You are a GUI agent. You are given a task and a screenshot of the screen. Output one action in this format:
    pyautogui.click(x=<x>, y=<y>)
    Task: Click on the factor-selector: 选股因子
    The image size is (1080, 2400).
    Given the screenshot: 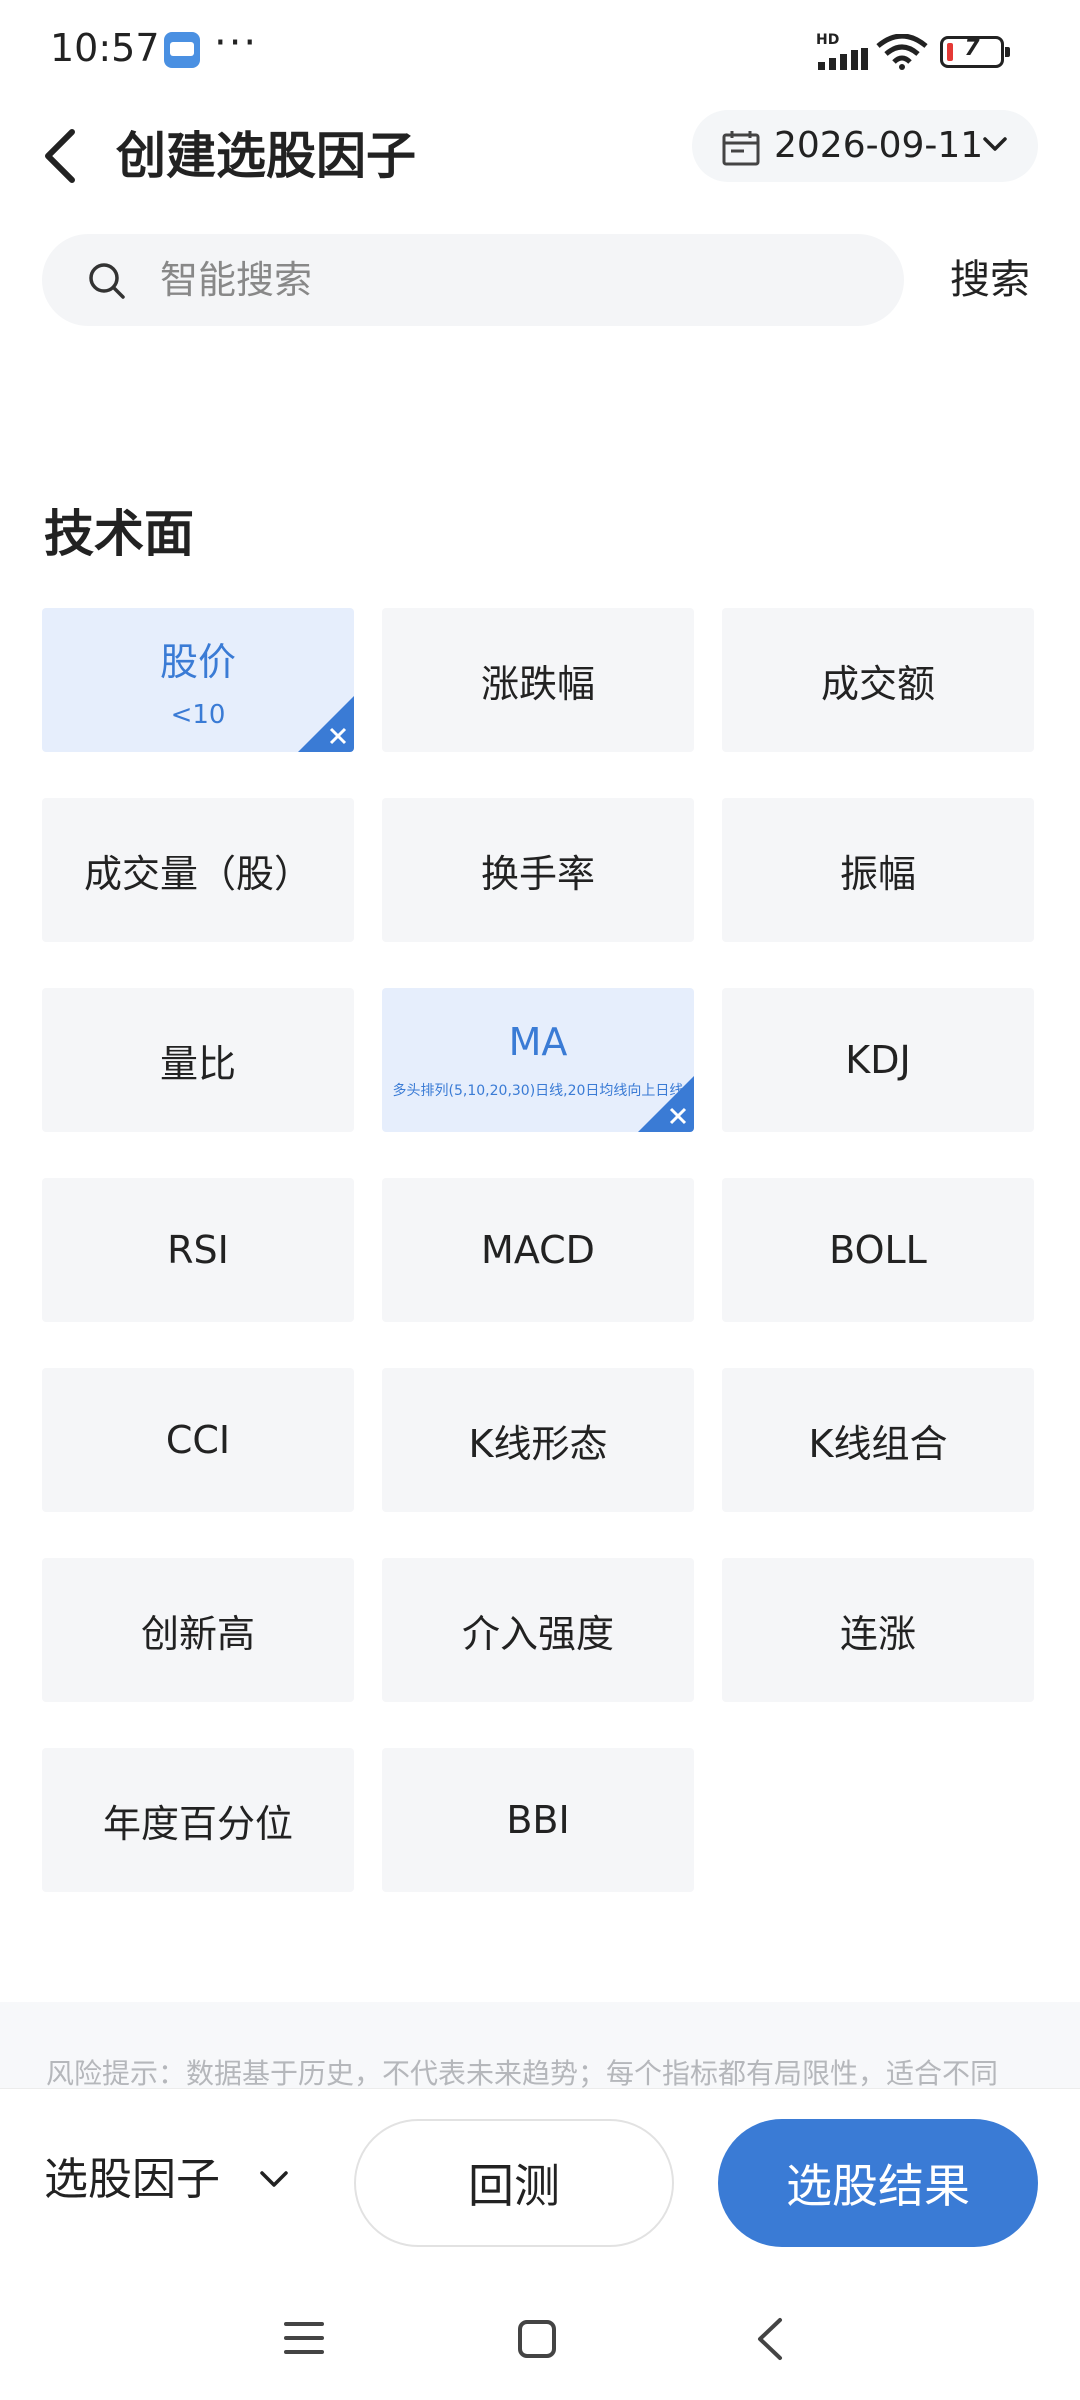 What is the action you would take?
    pyautogui.click(x=166, y=2180)
    